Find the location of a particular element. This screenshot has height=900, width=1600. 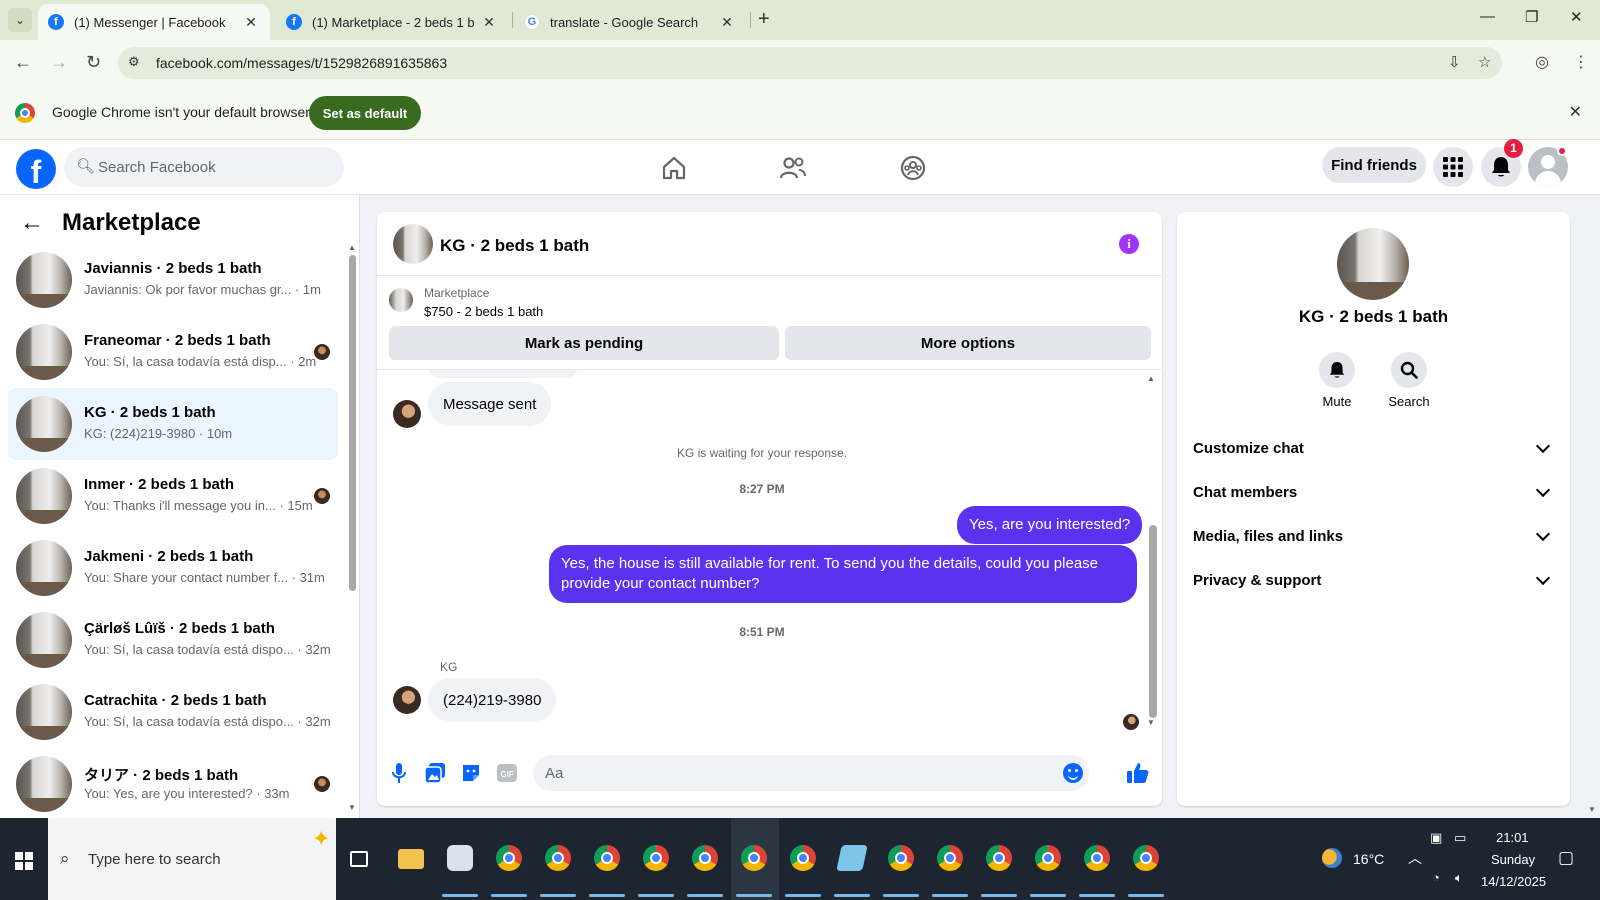

show-hidden-icons-icon: ︿ is located at coordinates (1415, 858).